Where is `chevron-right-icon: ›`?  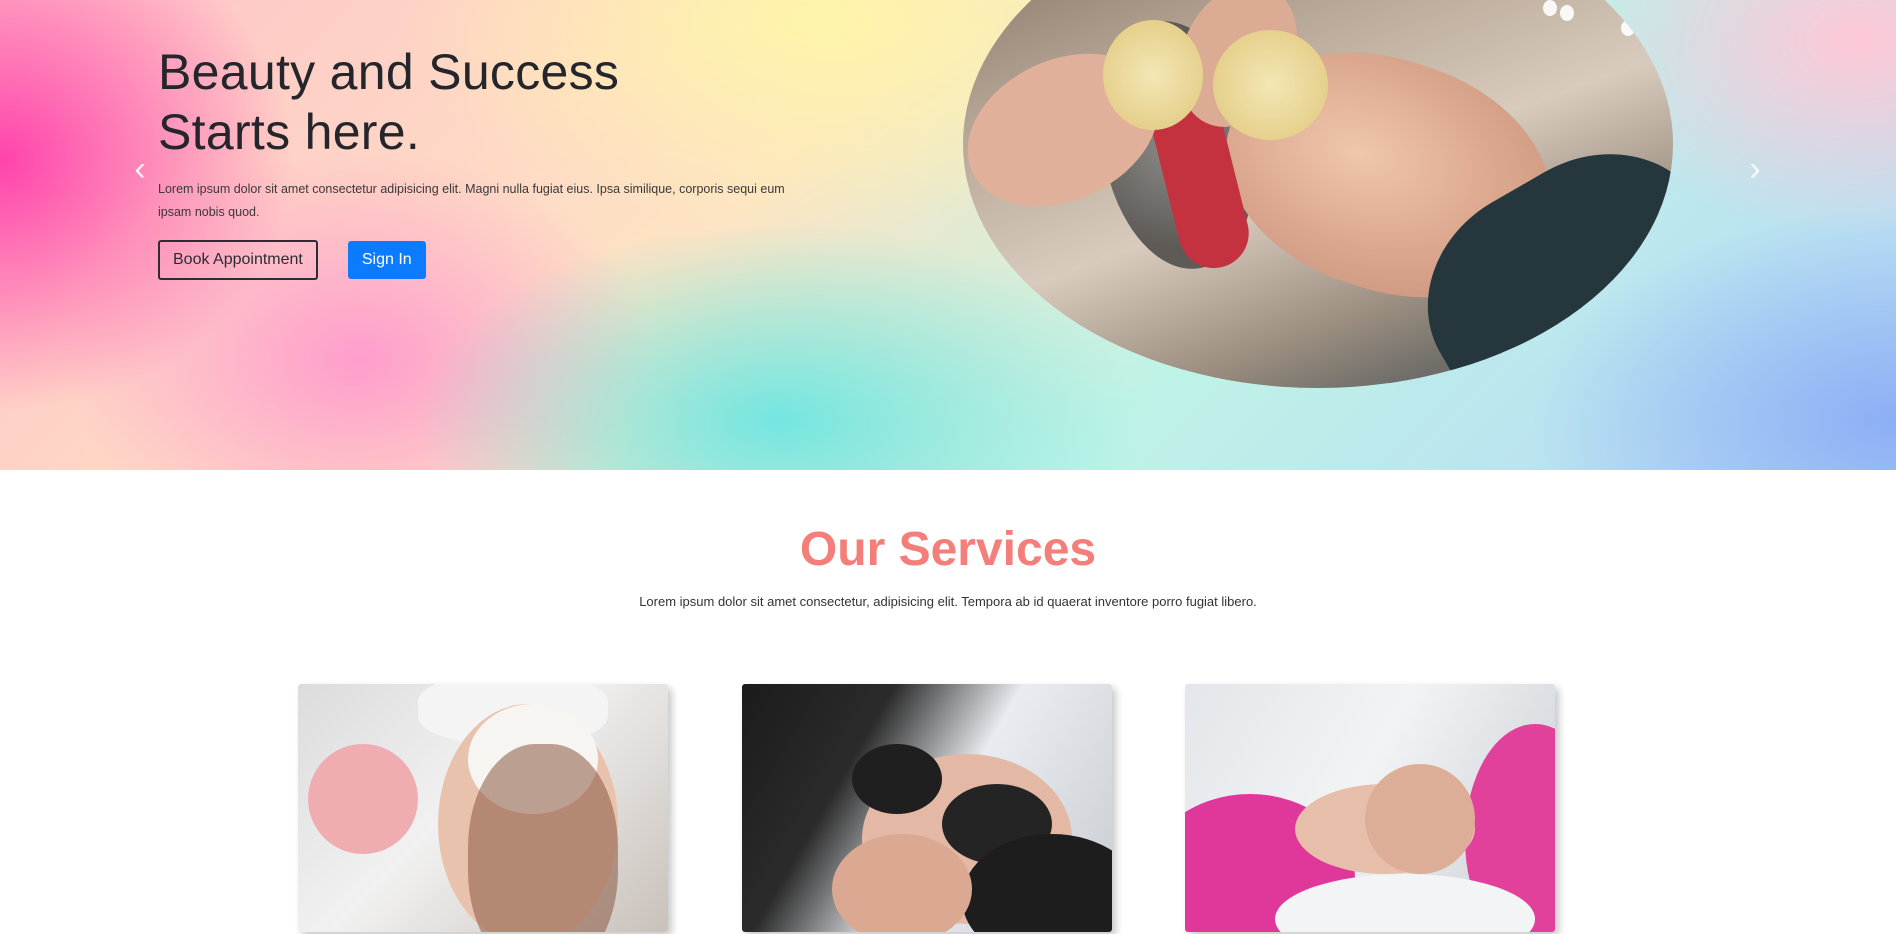
chevron-right-icon: › is located at coordinates (1755, 169).